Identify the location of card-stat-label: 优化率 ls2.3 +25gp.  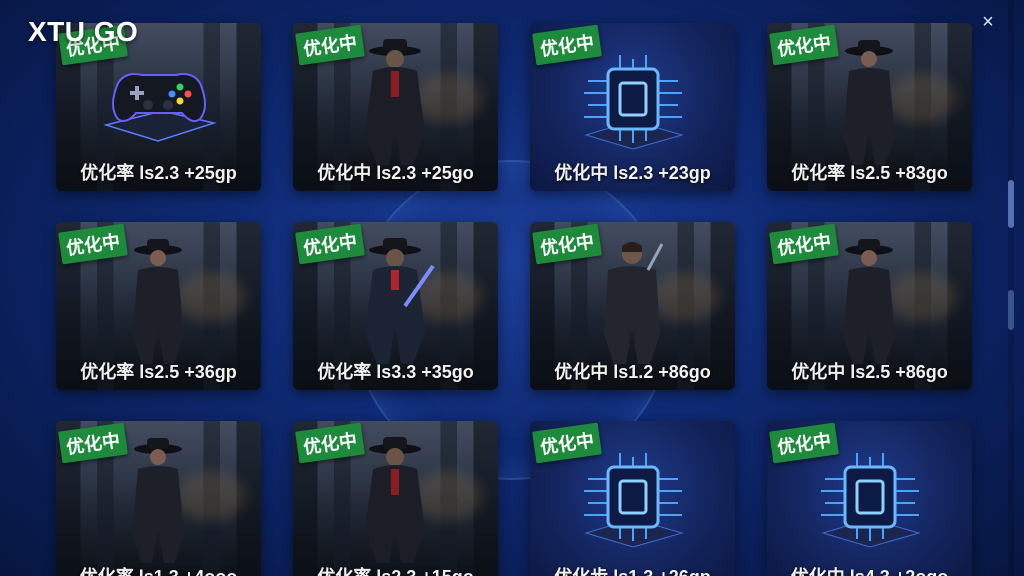
(158, 173).